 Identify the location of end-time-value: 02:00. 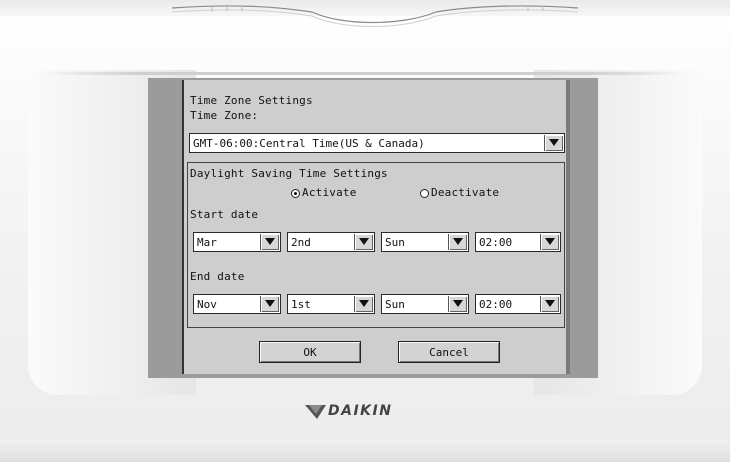
(496, 304).